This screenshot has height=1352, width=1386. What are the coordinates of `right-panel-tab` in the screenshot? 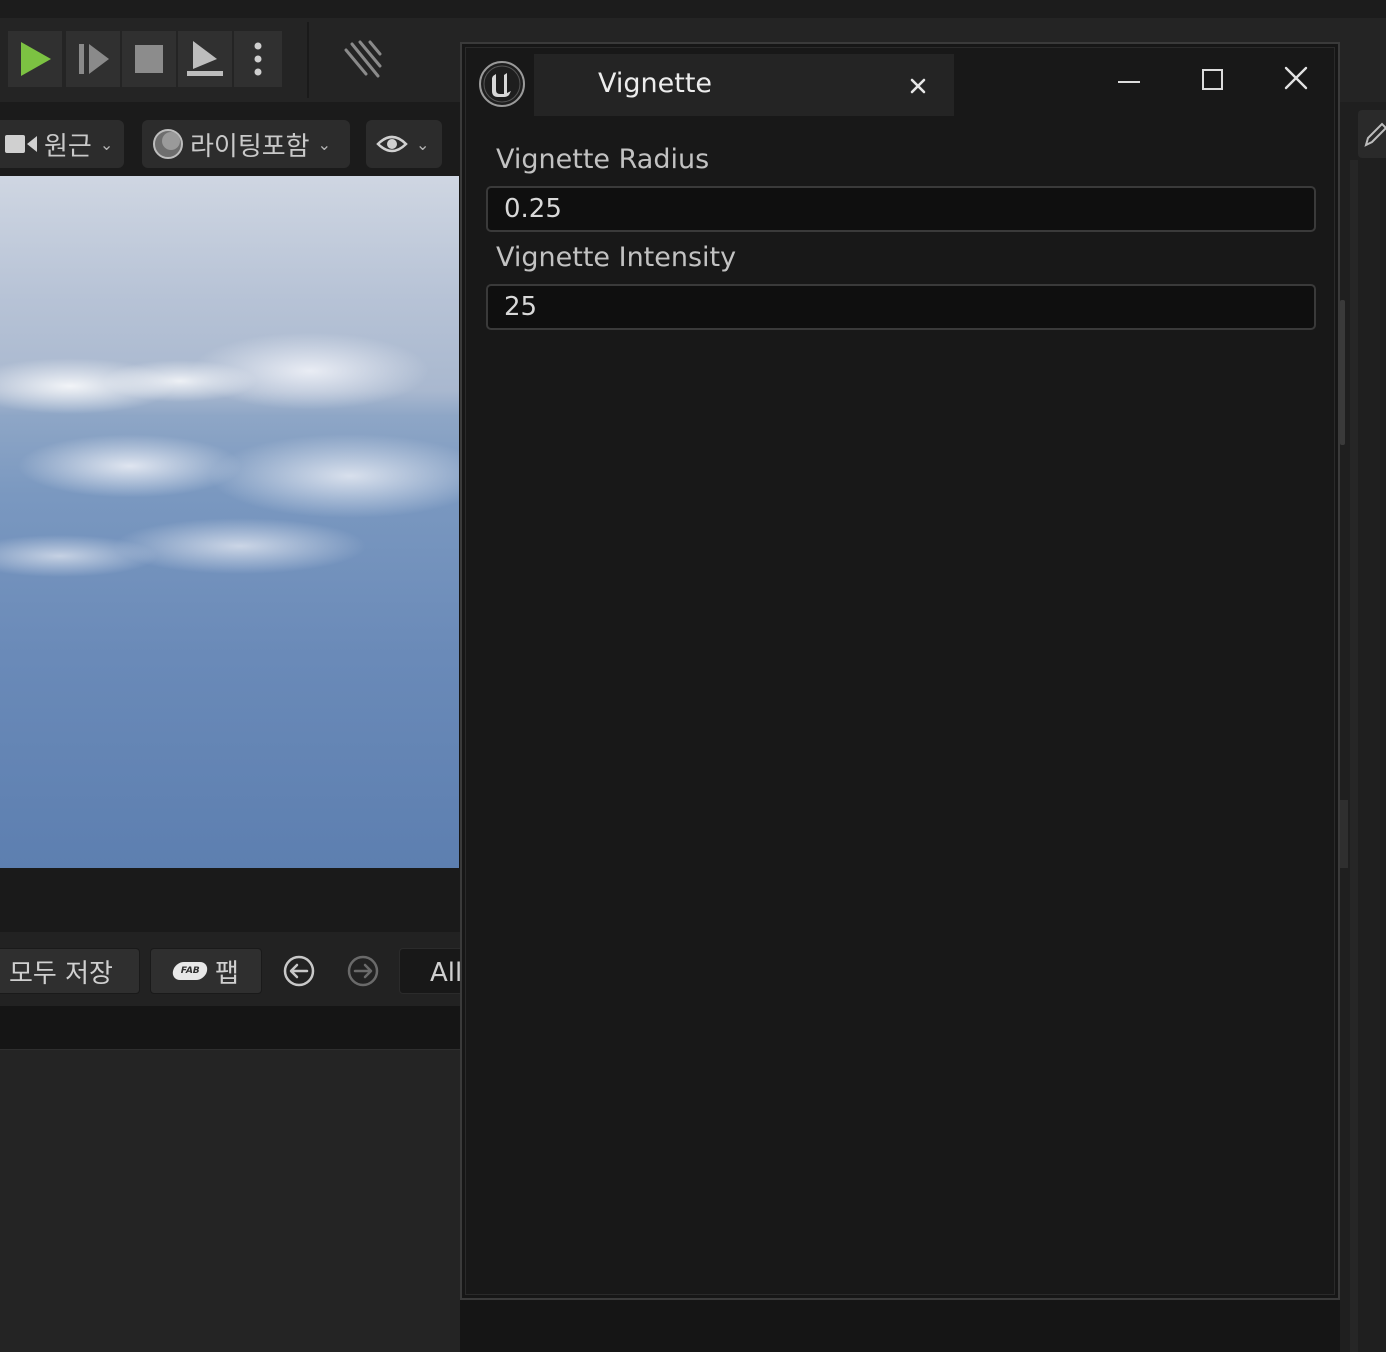 It's located at (1372, 134).